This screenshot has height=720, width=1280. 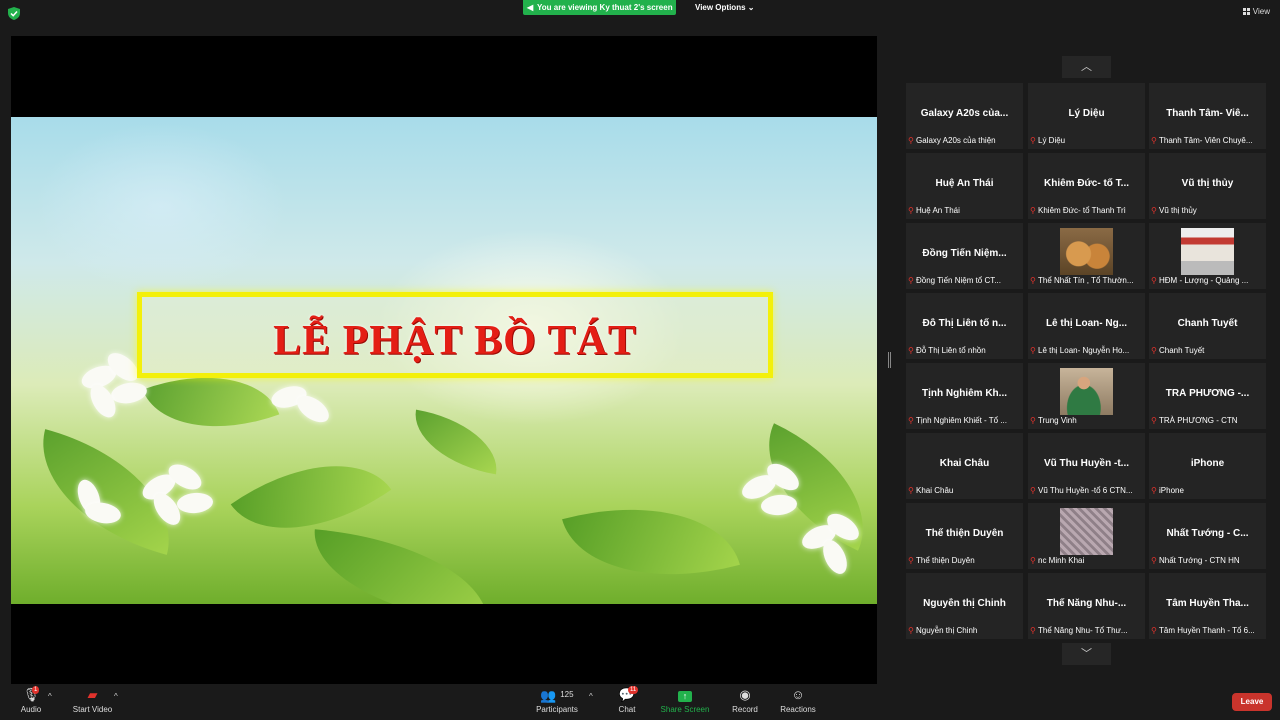 I want to click on chat-button: 💬 11 Chat, so click(x=627, y=700).